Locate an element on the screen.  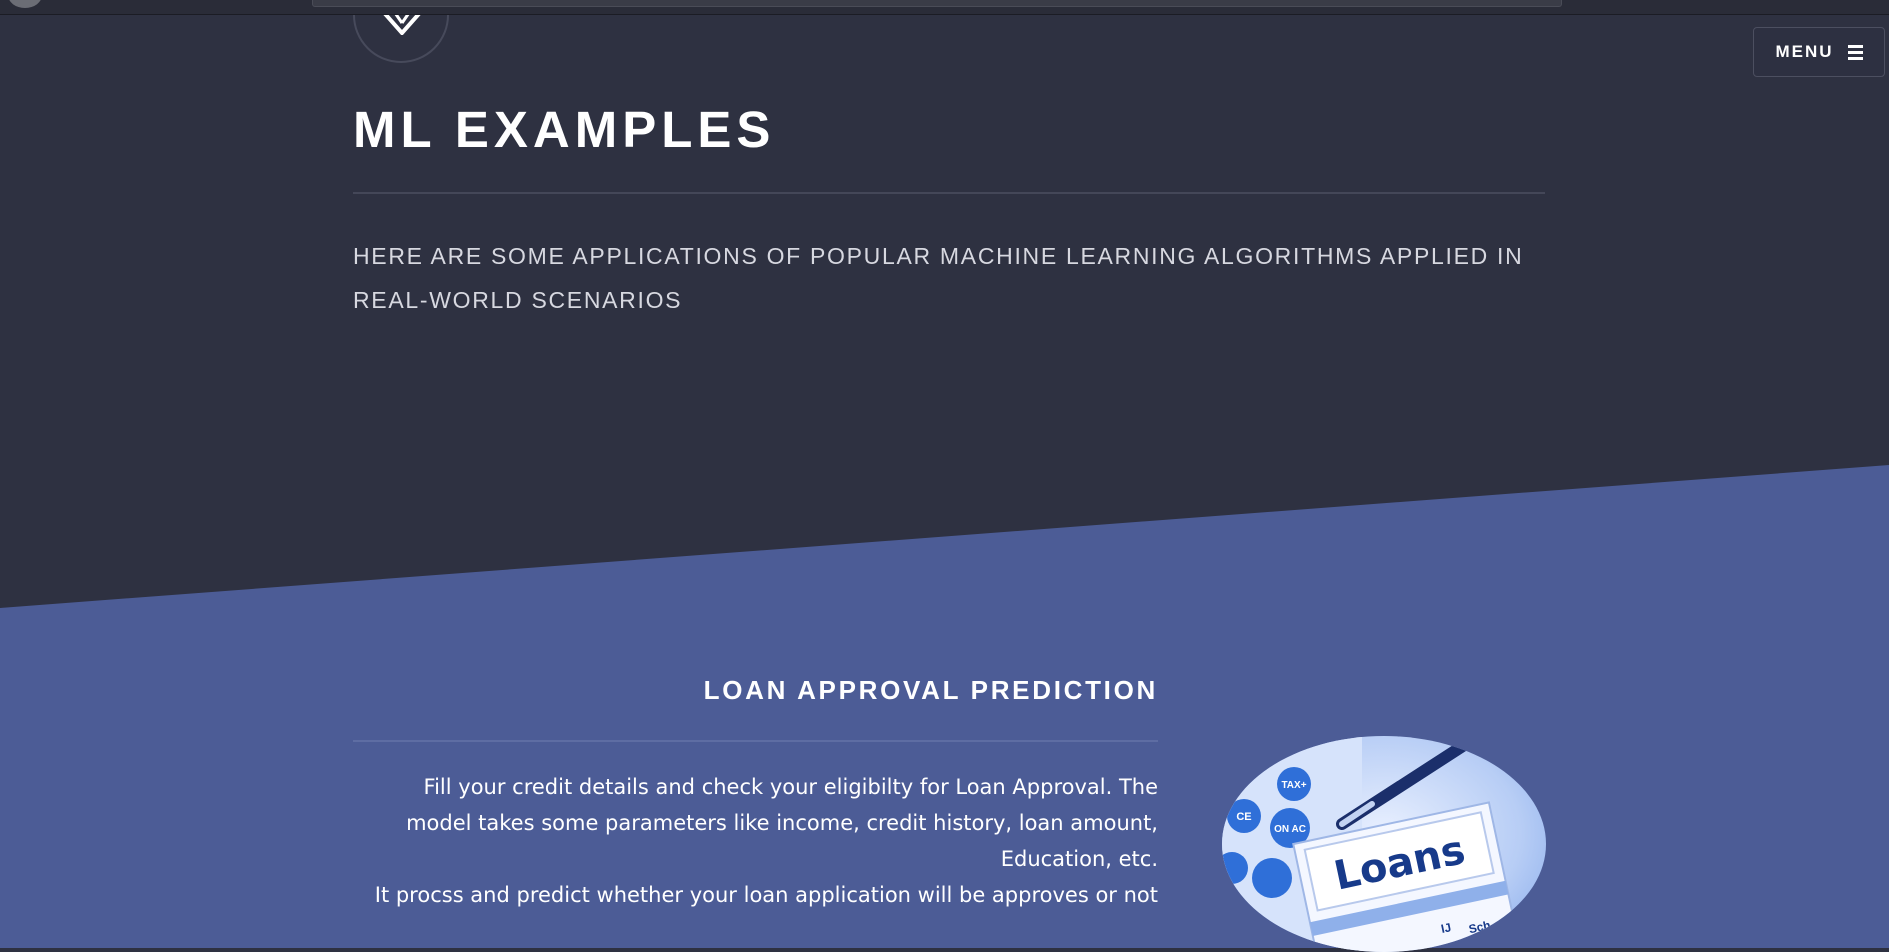
browser-control-button is located at coordinates (25, 4).